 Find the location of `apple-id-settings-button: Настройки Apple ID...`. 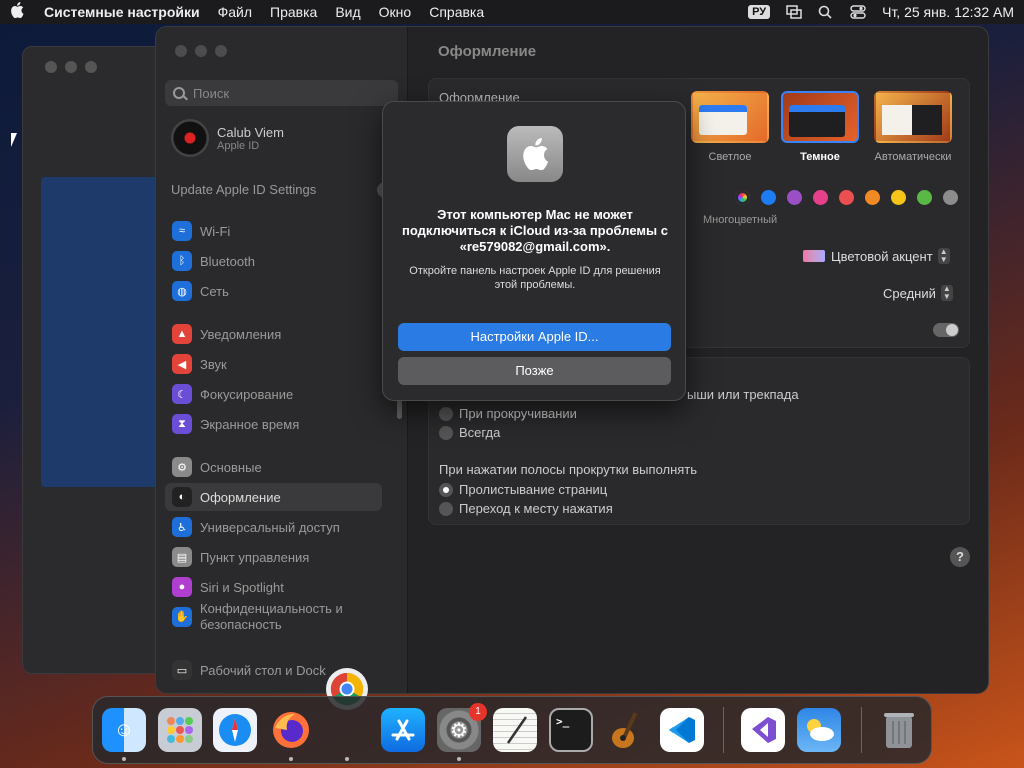

apple-id-settings-button: Настройки Apple ID... is located at coordinates (534, 337).